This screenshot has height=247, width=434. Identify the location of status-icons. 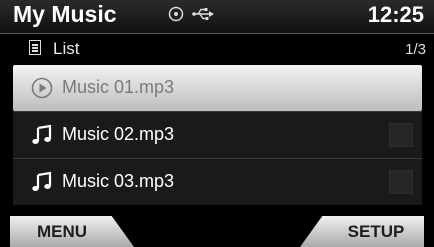
(191, 16).